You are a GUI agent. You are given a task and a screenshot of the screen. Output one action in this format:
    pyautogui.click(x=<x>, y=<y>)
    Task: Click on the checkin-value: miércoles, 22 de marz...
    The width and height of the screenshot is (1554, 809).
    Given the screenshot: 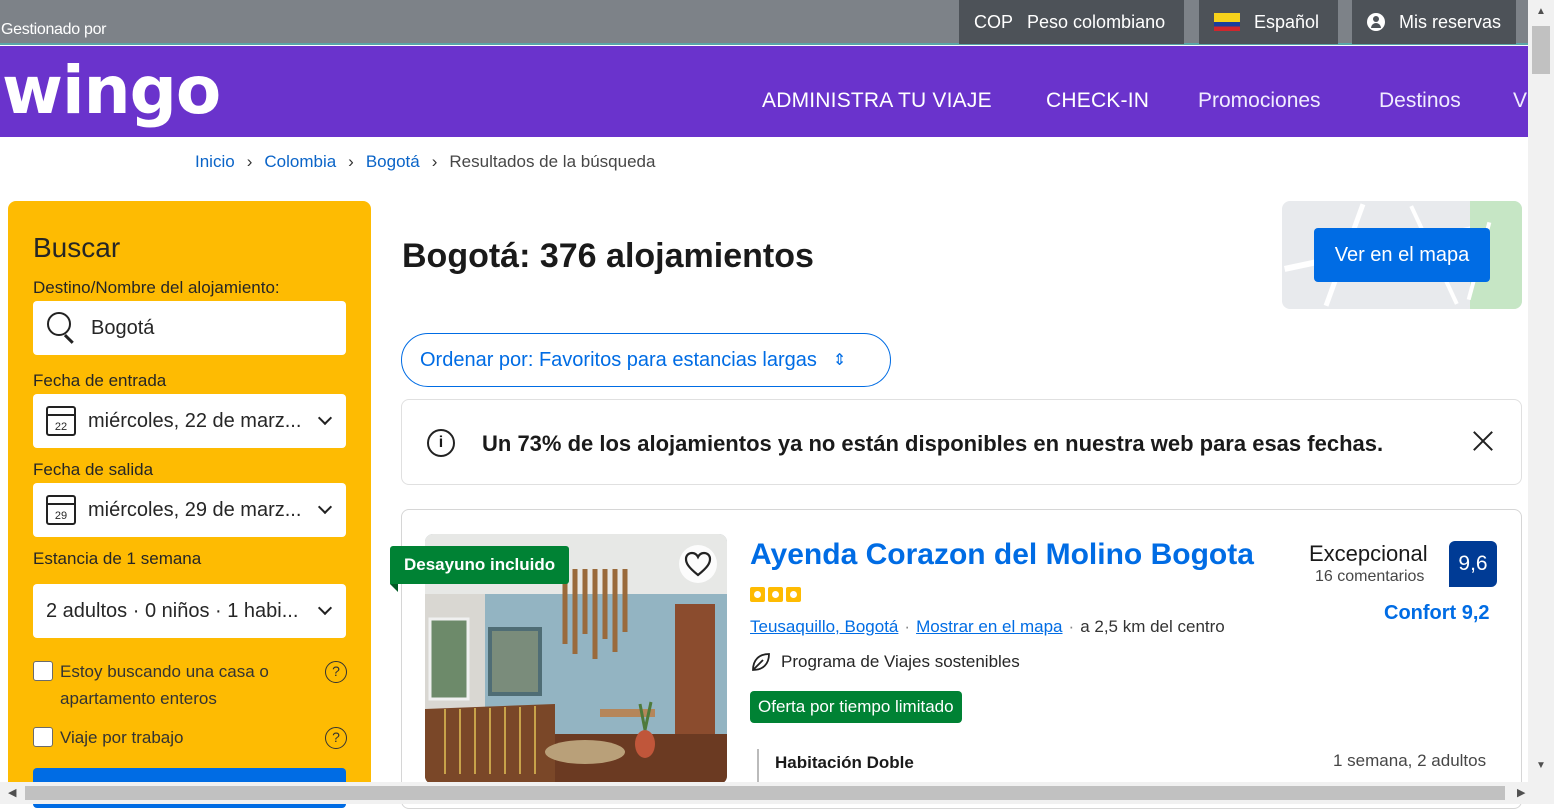 What is the action you would take?
    pyautogui.click(x=195, y=420)
    